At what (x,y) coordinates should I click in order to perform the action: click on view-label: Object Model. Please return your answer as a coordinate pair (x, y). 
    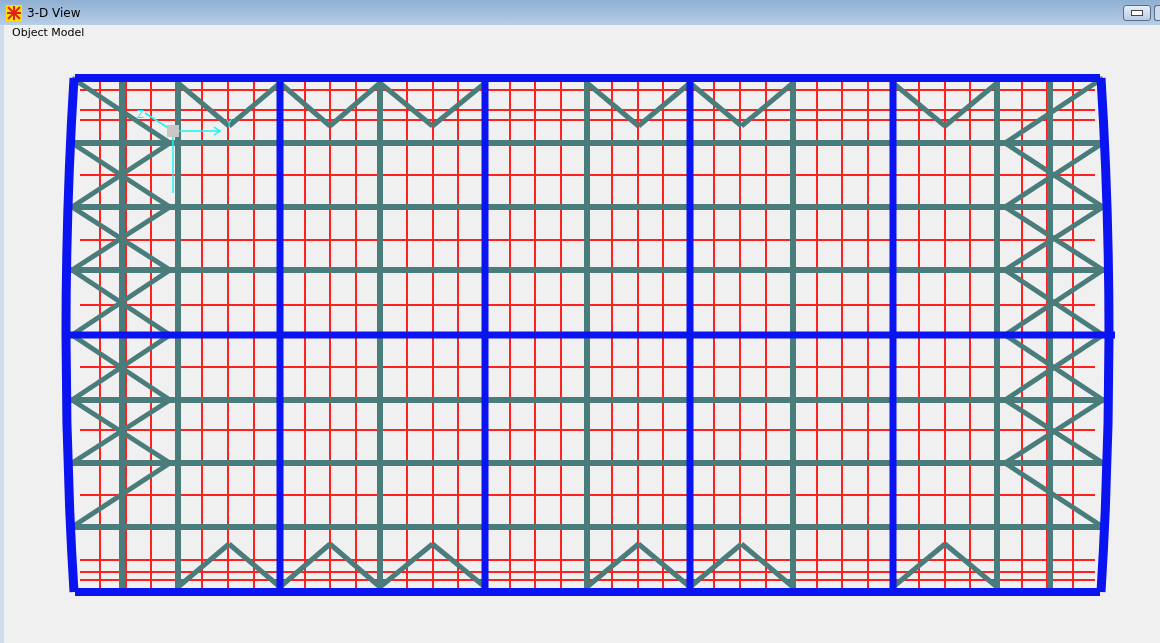
    Looking at the image, I should click on (48, 33).